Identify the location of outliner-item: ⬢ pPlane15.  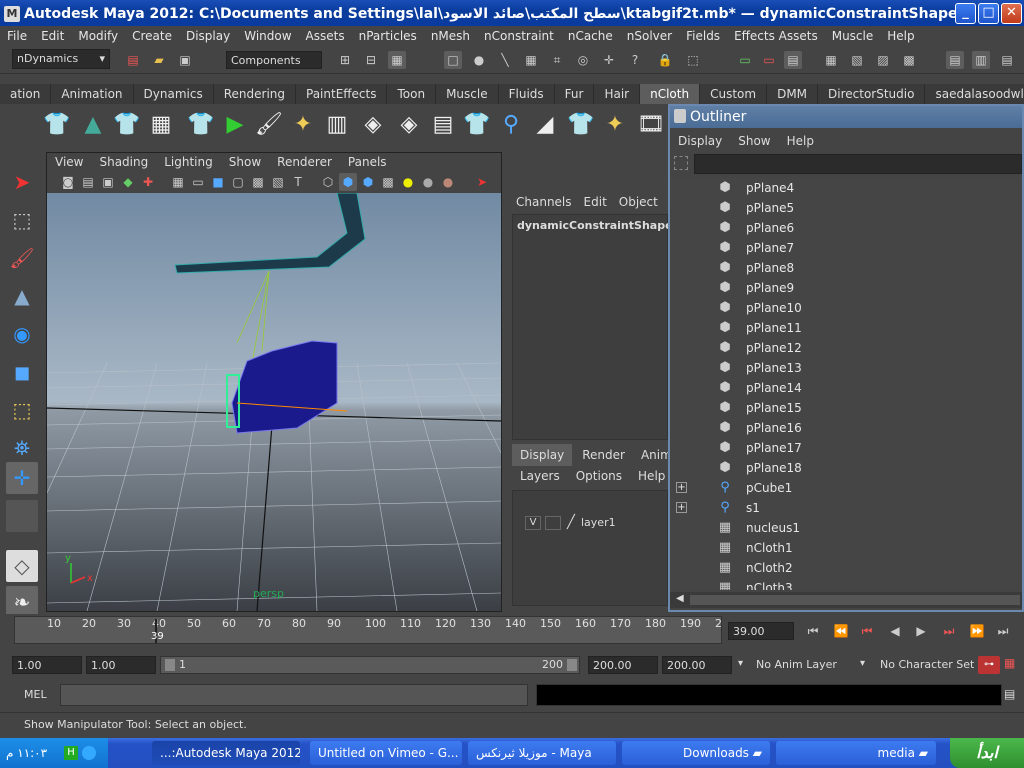
(846, 408).